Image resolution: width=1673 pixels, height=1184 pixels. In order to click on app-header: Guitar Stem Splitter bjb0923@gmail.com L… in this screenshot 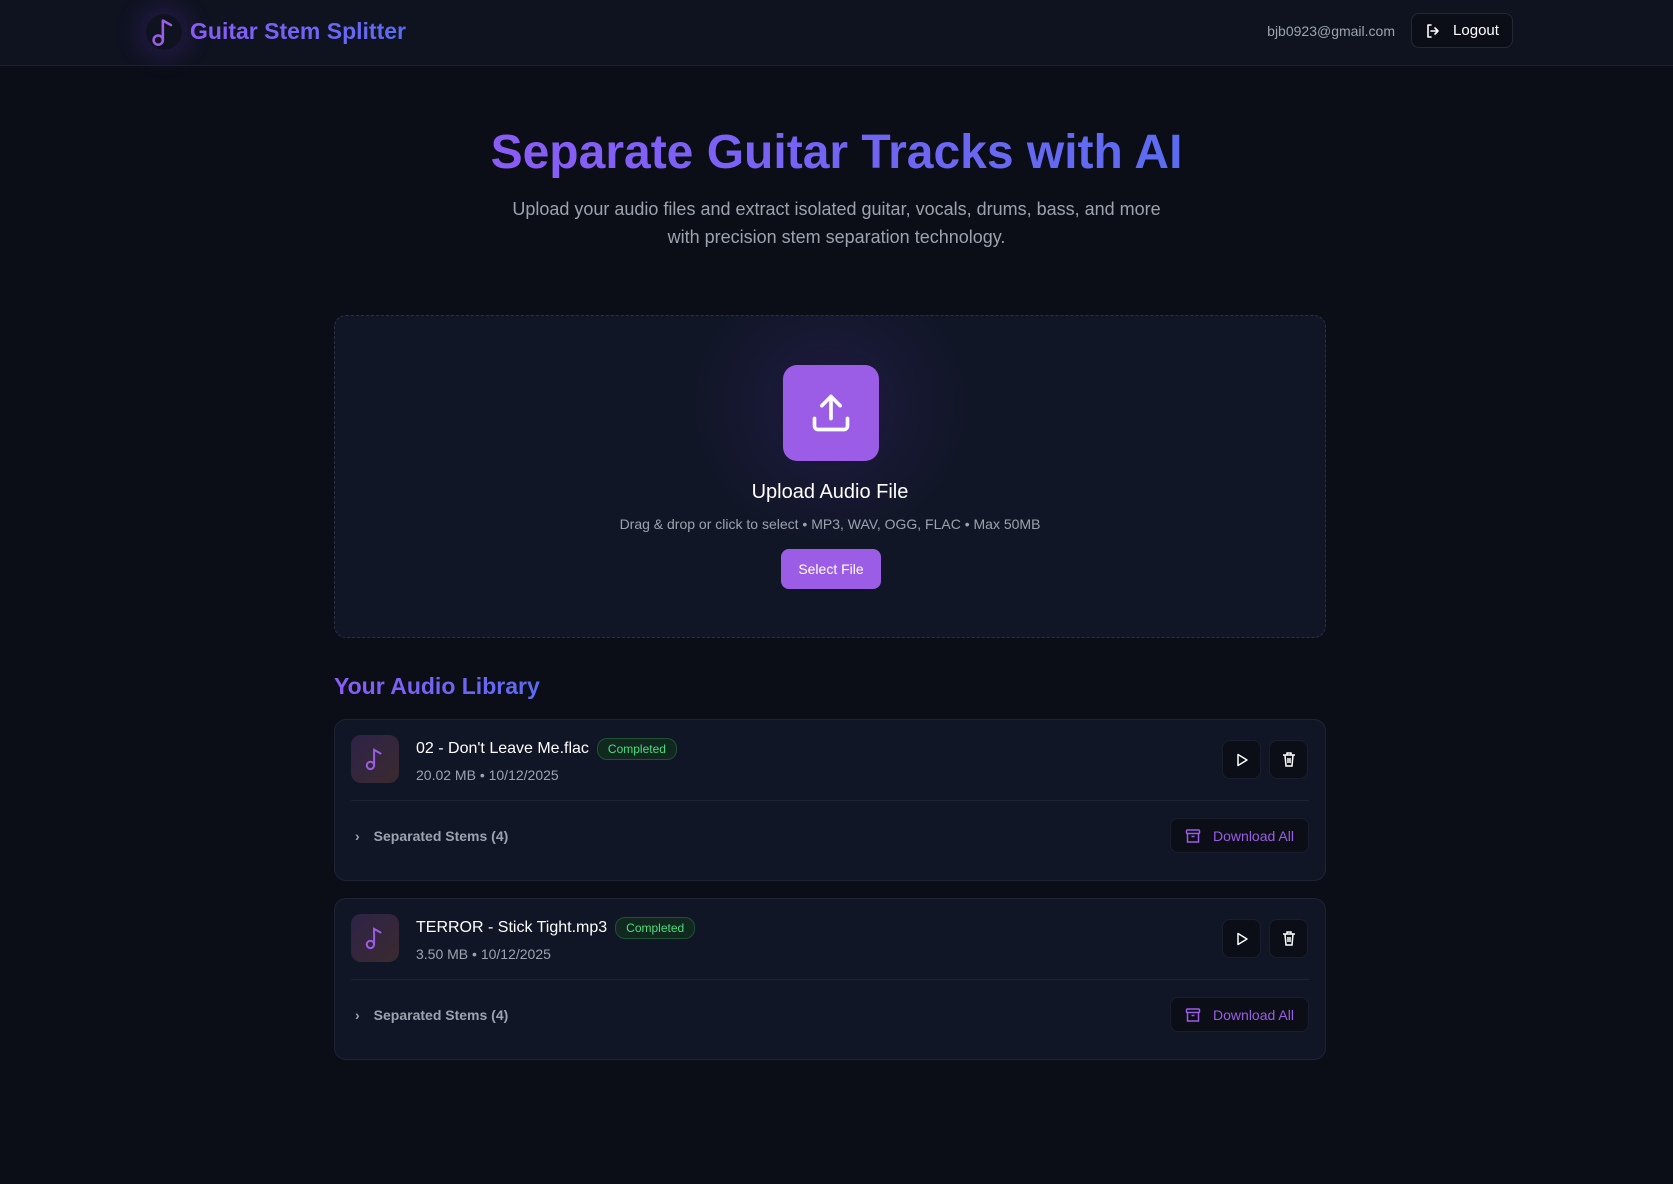, I will do `click(836, 33)`.